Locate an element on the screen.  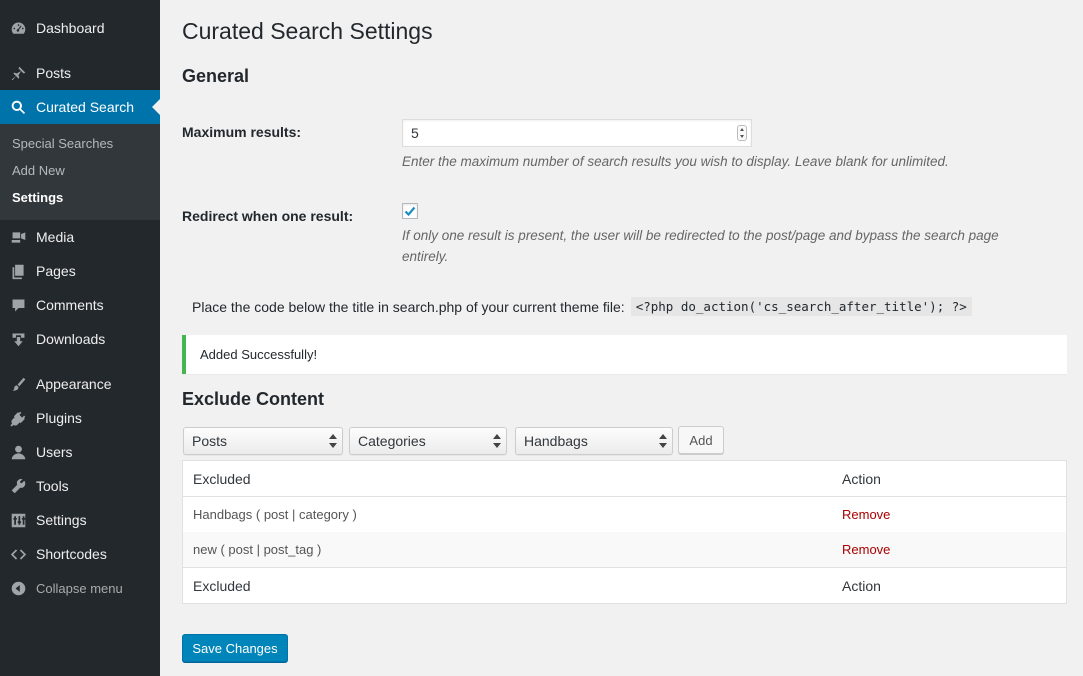
sidebar-item-shortcodes: Shortcodes is located at coordinates (80, 554).